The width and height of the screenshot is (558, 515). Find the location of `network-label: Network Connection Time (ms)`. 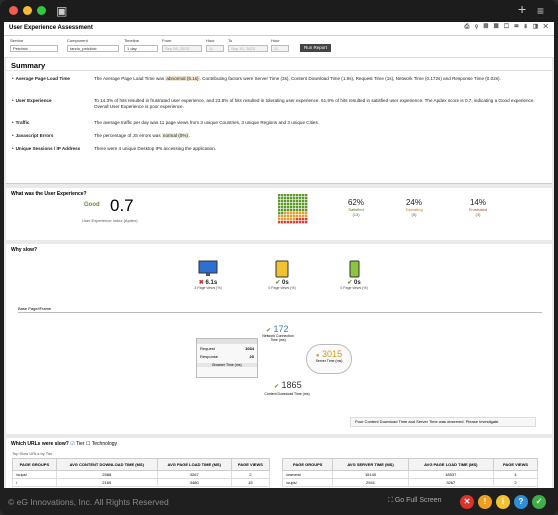

network-label: Network Connection Time (ms) is located at coordinates (278, 338).